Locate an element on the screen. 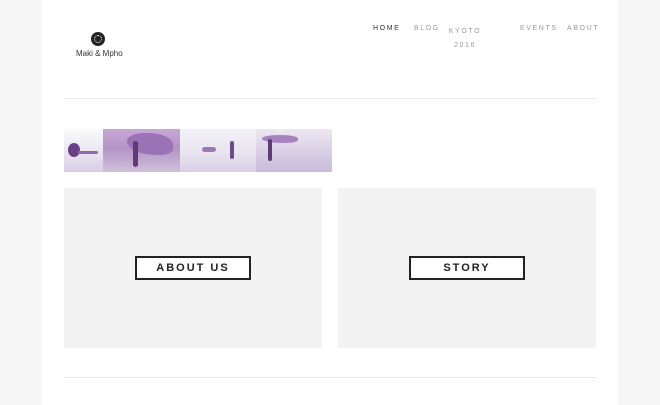 Image resolution: width=660 pixels, height=405 pixels. banner-image-strip is located at coordinates (198, 150).